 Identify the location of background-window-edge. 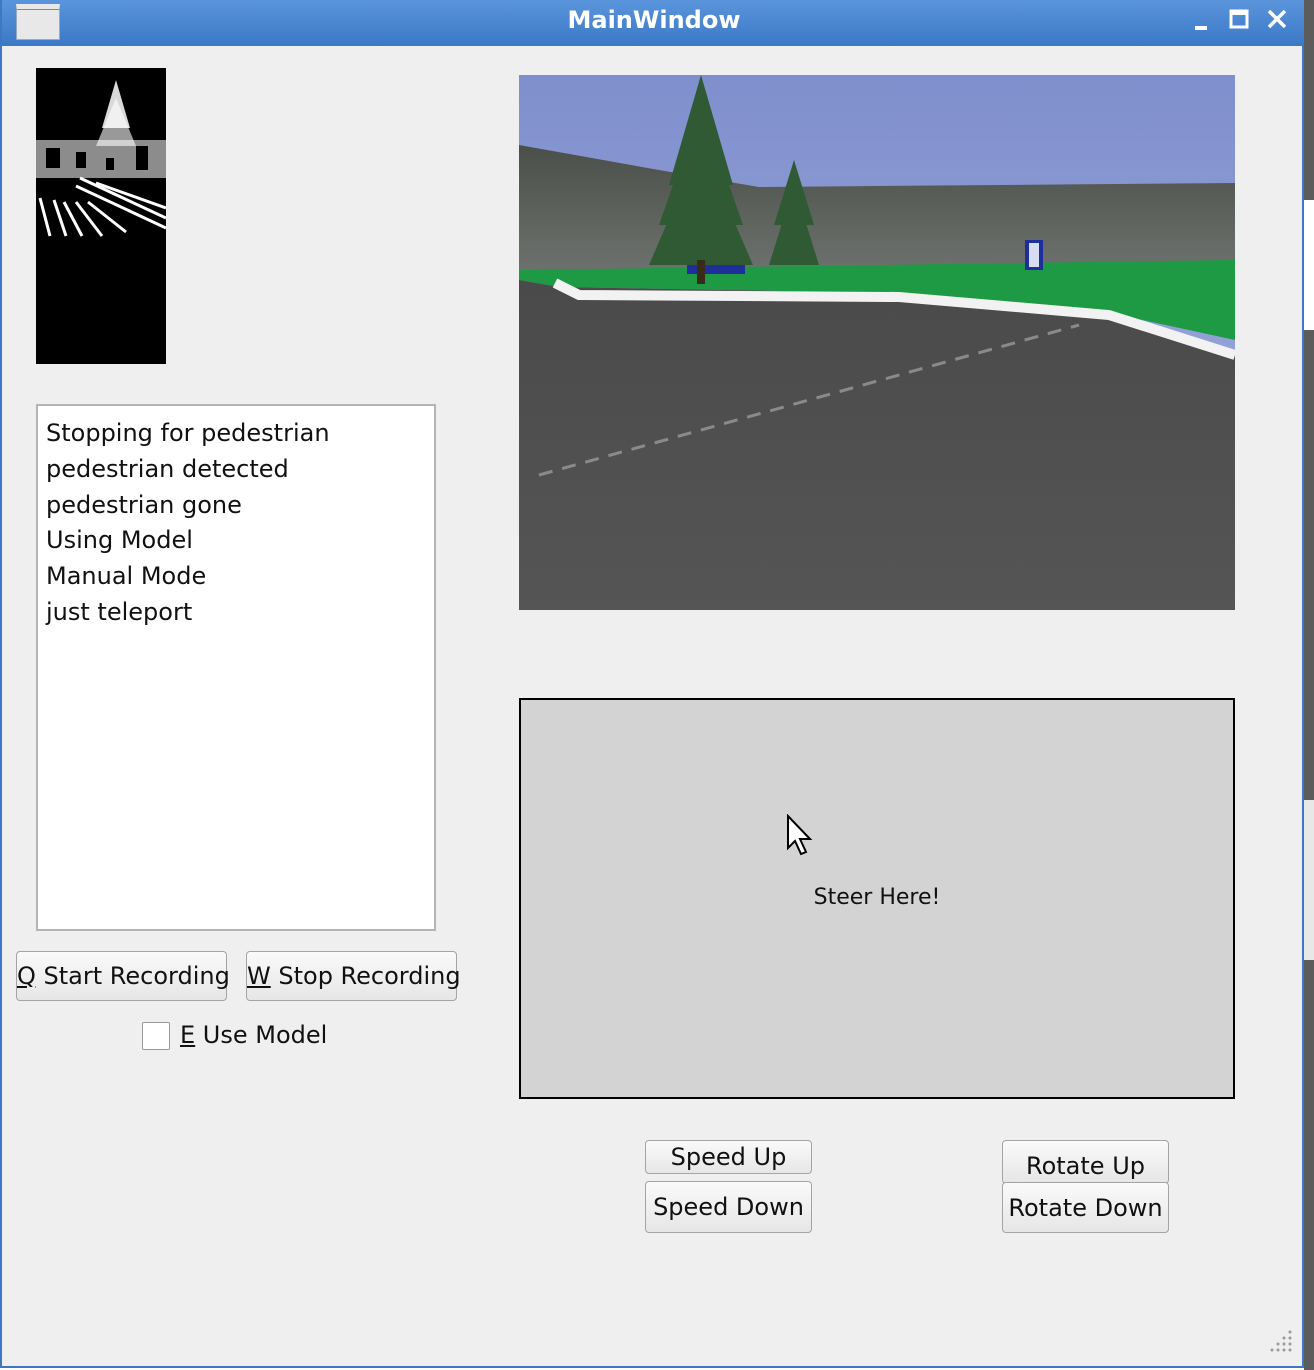
(1309, 685).